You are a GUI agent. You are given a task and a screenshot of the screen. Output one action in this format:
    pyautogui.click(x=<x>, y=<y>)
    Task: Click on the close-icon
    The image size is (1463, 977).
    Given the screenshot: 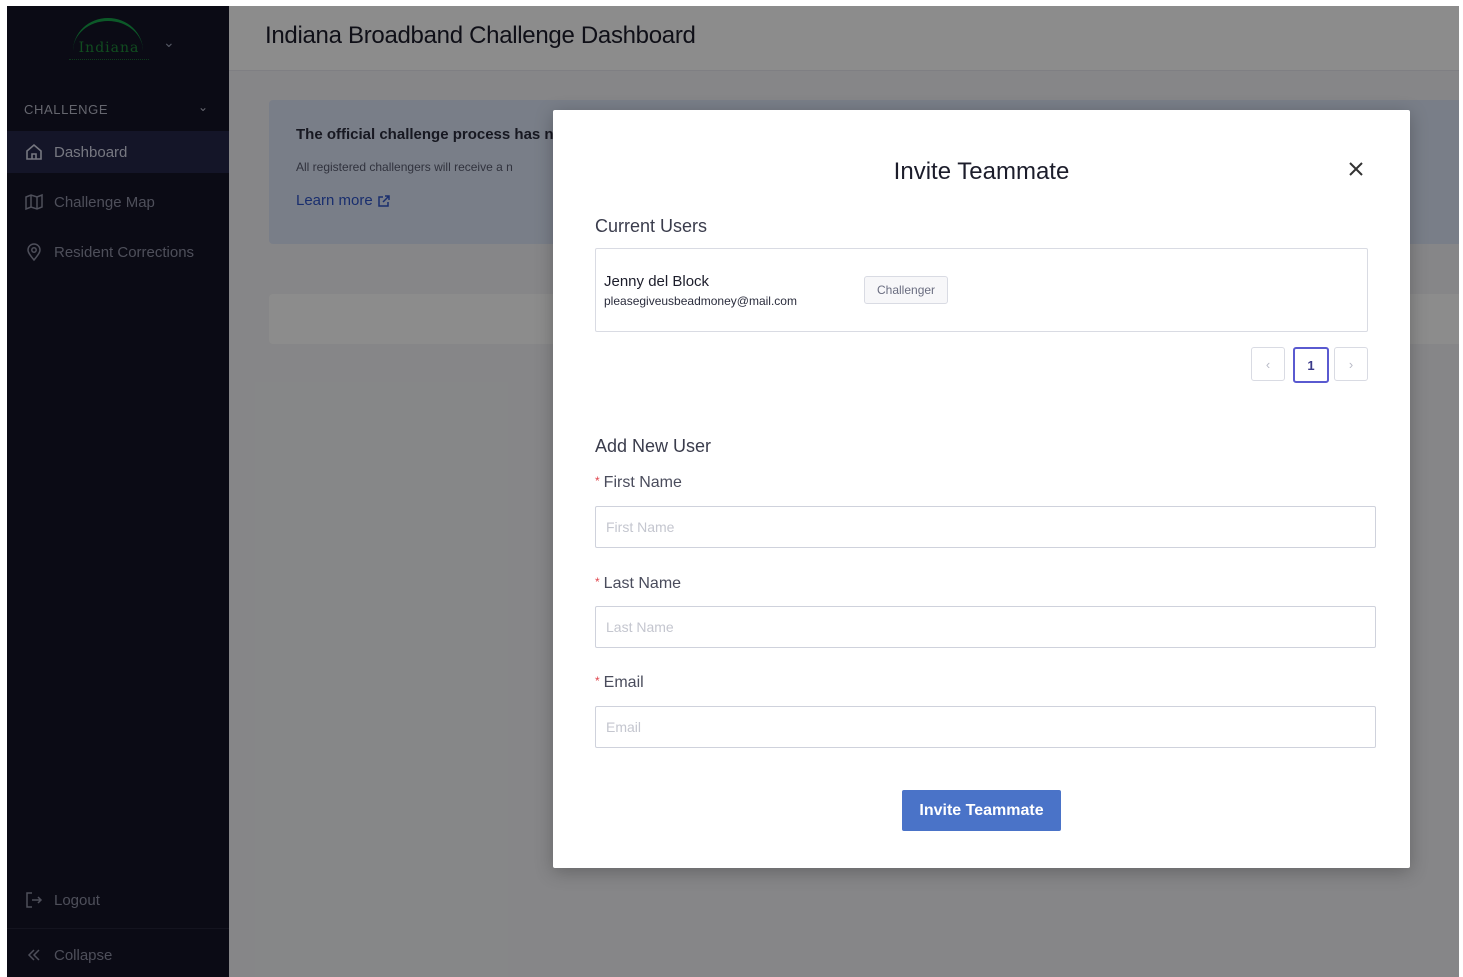 What is the action you would take?
    pyautogui.click(x=1356, y=169)
    